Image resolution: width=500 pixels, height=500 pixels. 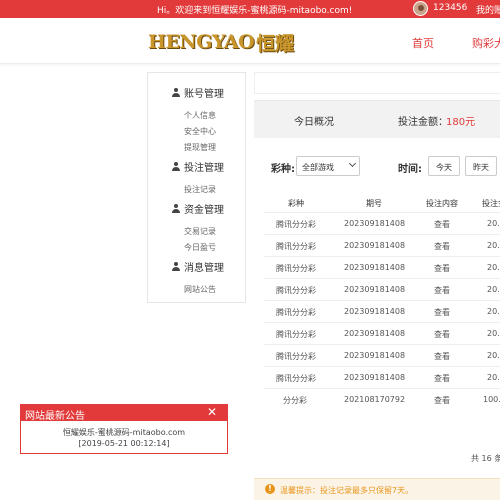 What do you see at coordinates (204, 268) in the screenshot?
I see `sidebar-group-label: 消息管理` at bounding box center [204, 268].